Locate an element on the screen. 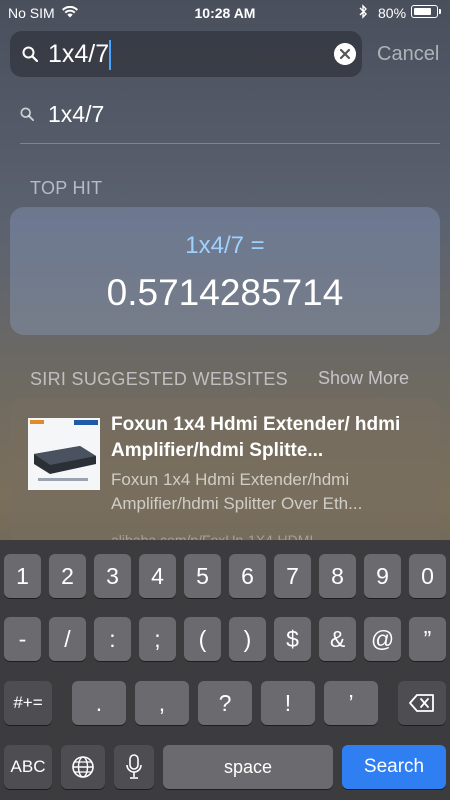 This screenshot has width=450, height=800. space-key: space is located at coordinates (248, 767).